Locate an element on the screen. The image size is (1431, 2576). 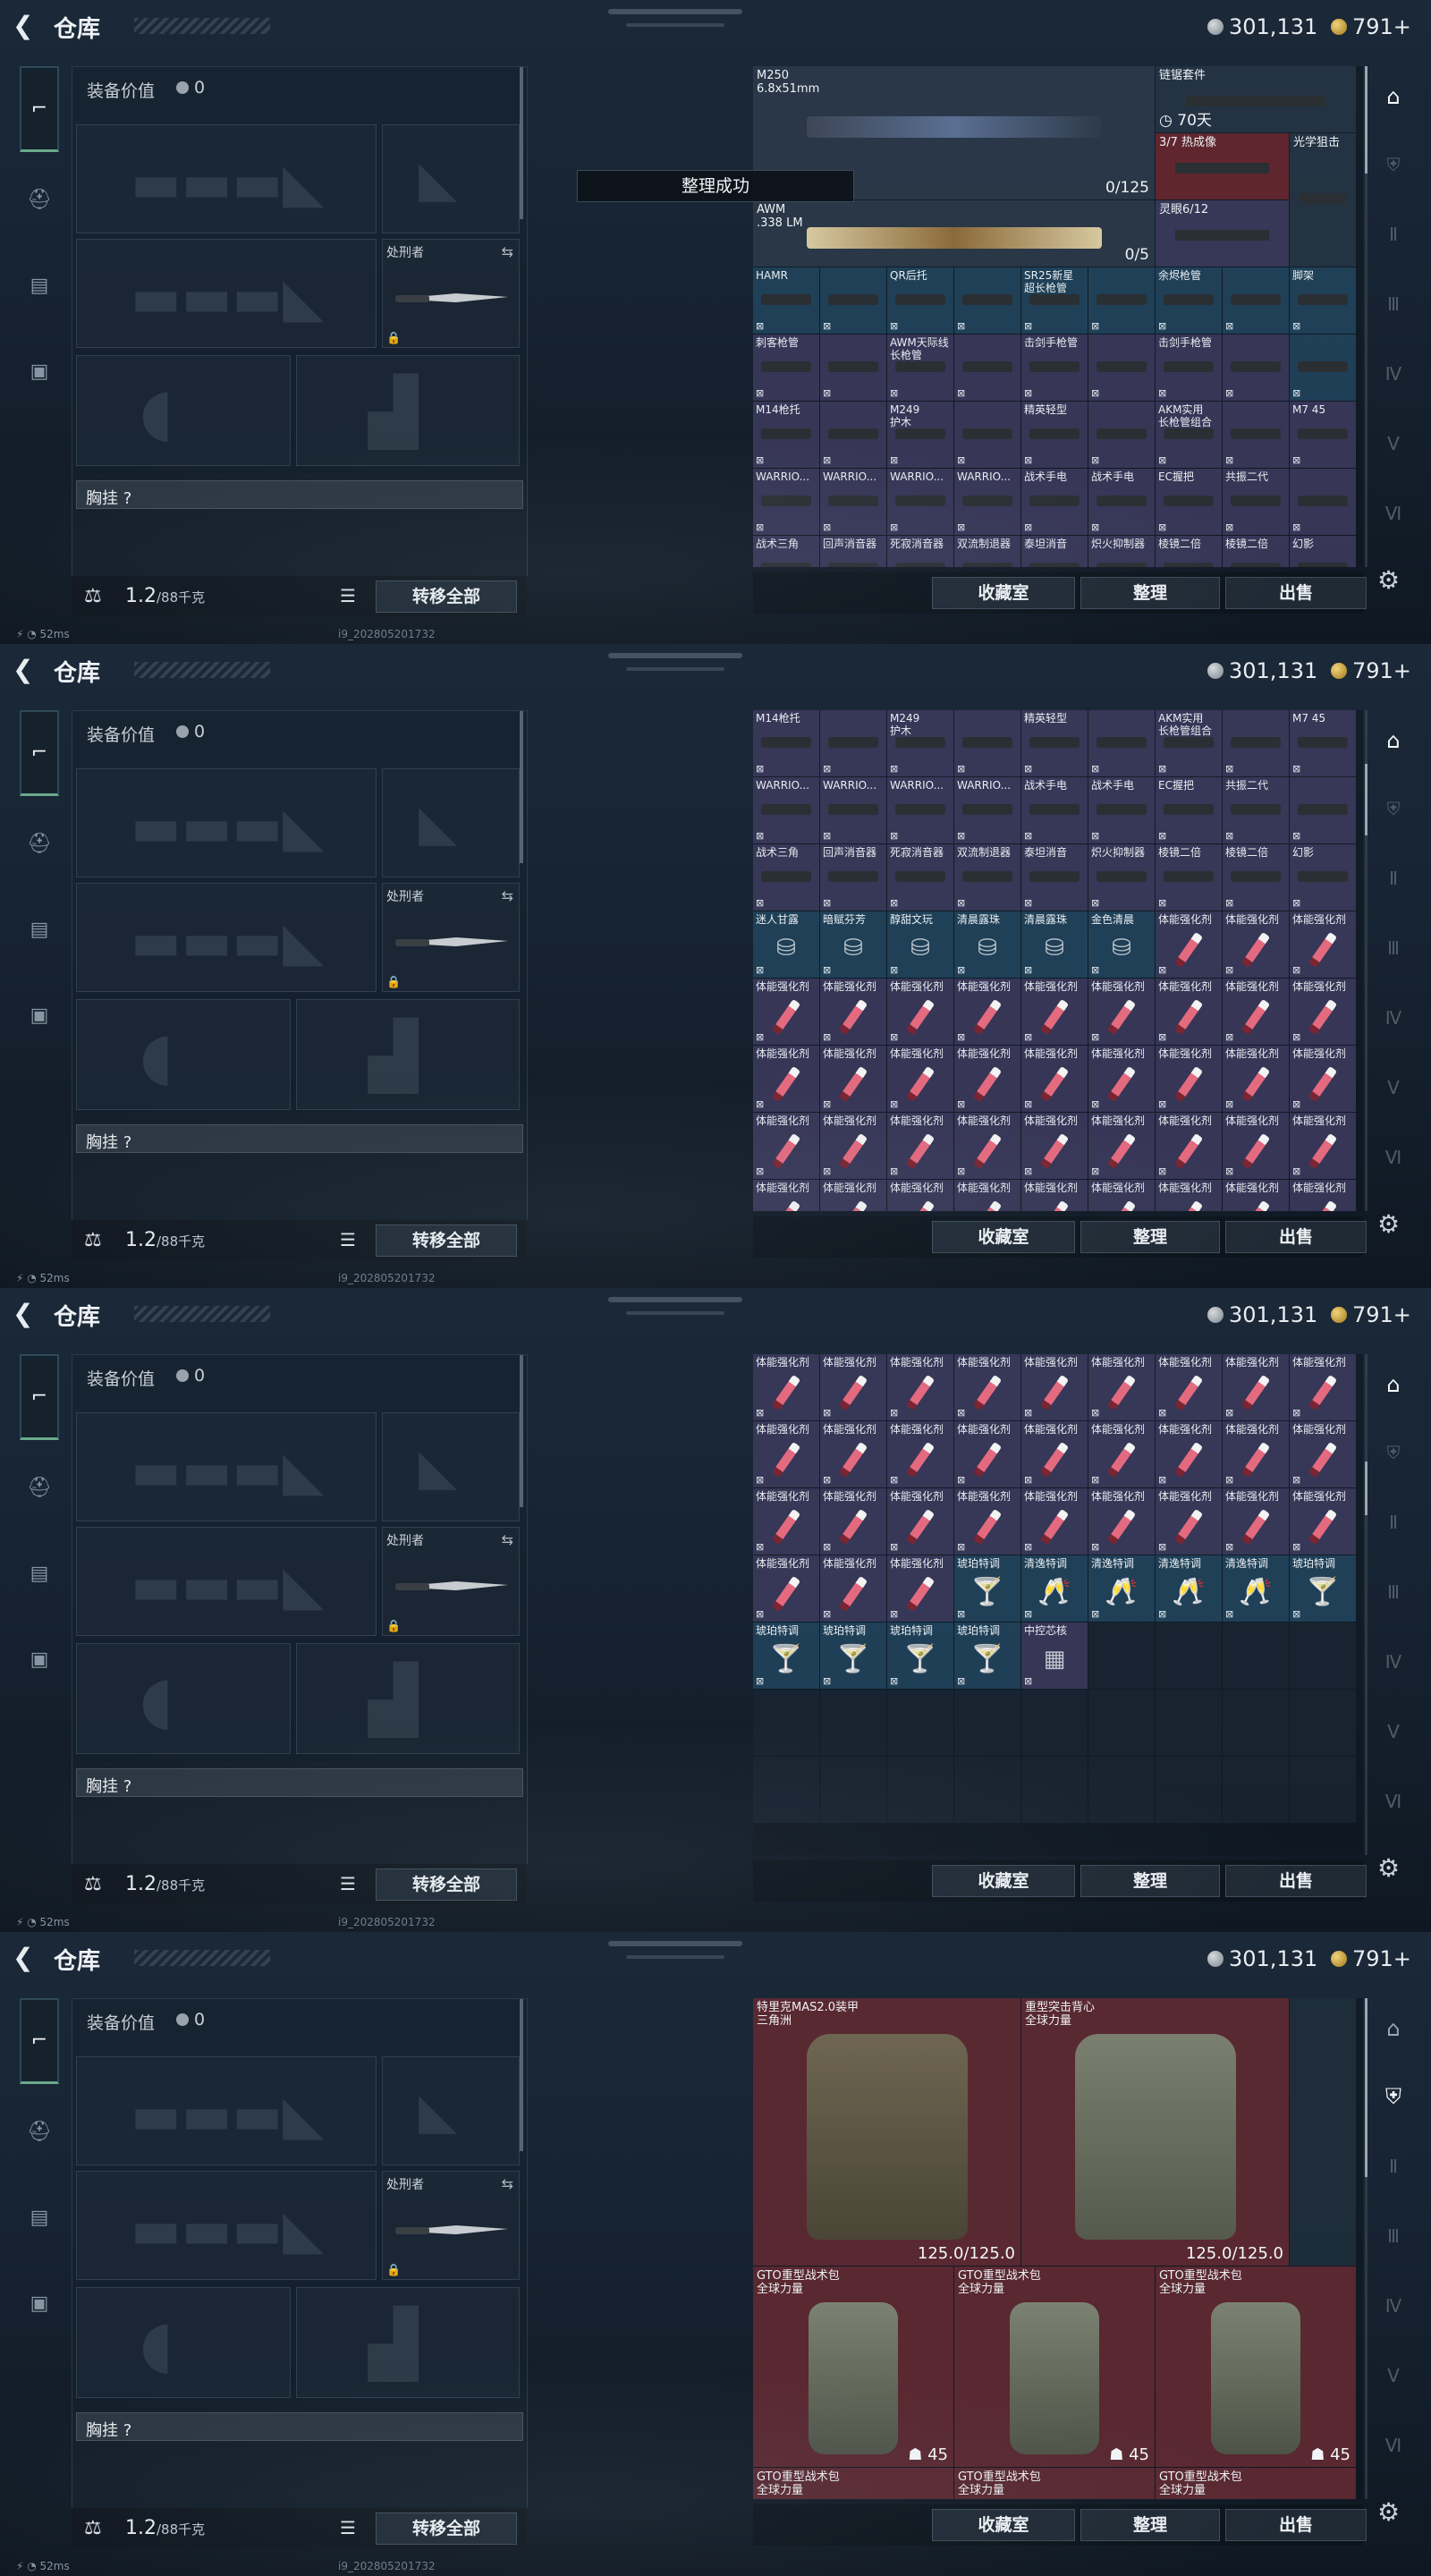
gold-currency: 791+ is located at coordinates (1371, 1314).